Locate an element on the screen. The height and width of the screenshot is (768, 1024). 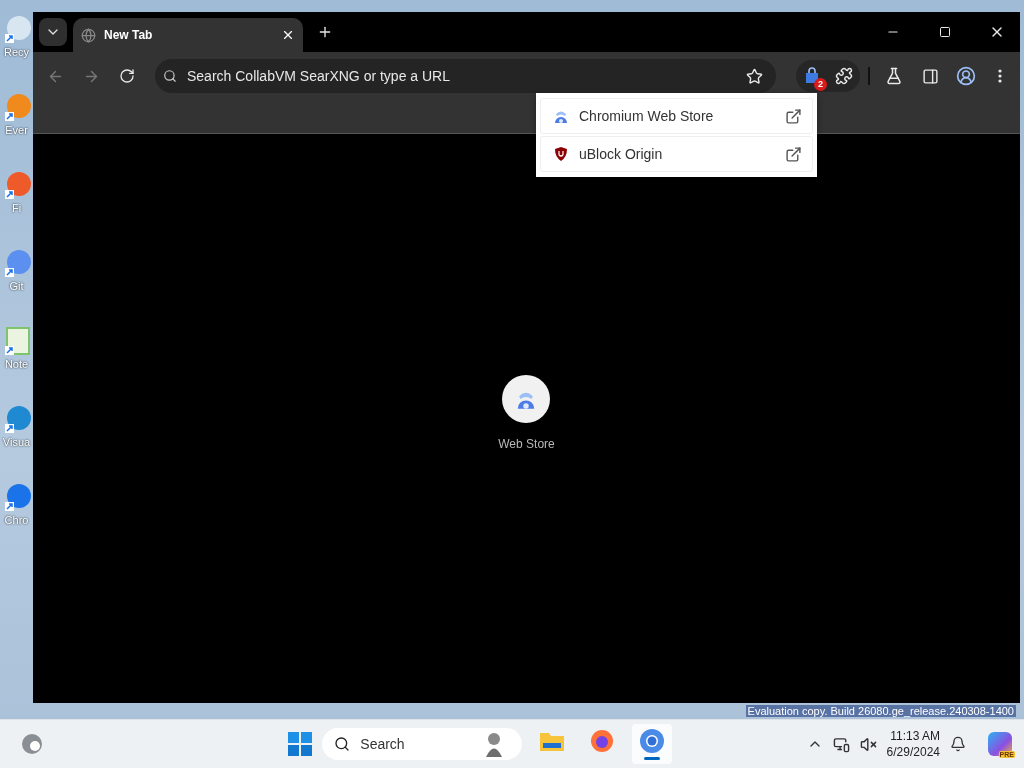
firefox-icon is located at coordinates (602, 741).